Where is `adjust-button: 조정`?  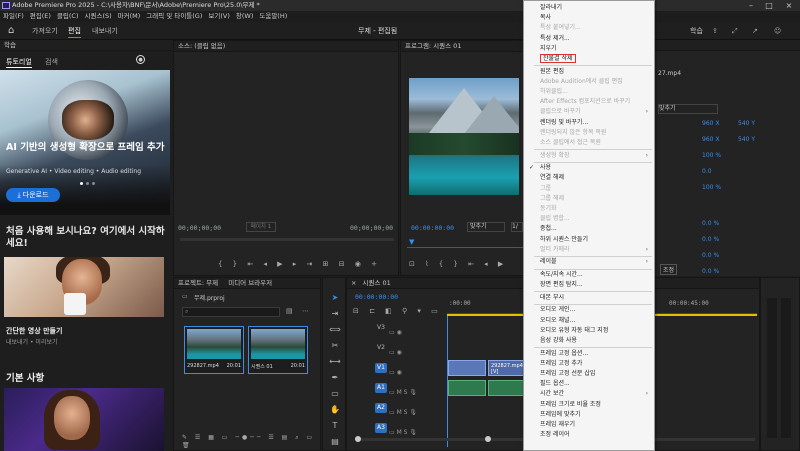
adjust-button: 조정 is located at coordinates (669, 269).